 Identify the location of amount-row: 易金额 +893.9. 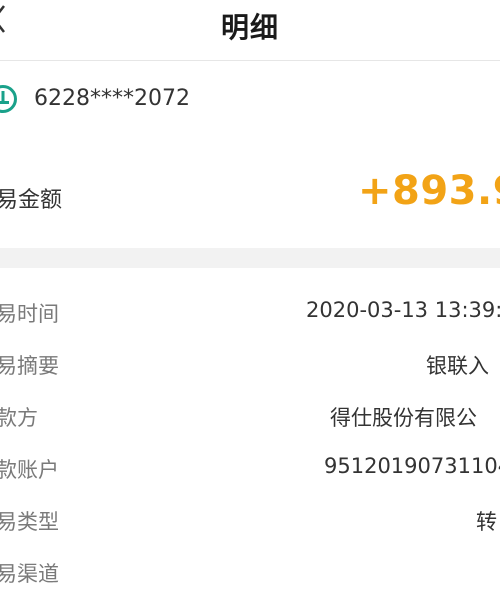
(250, 195).